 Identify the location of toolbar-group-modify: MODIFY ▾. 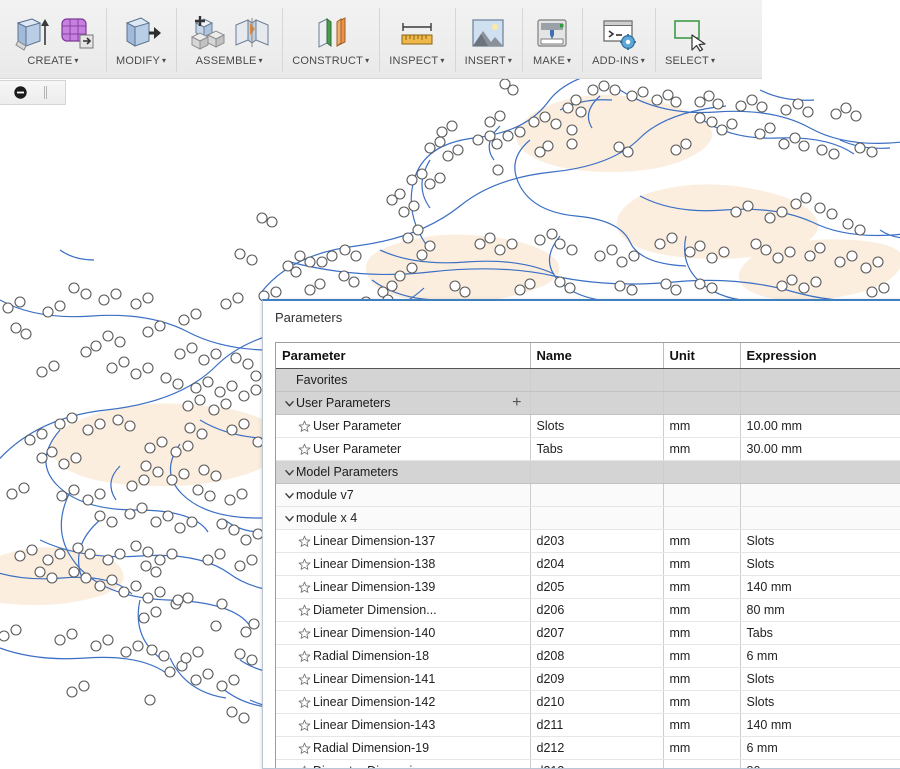
(141, 39).